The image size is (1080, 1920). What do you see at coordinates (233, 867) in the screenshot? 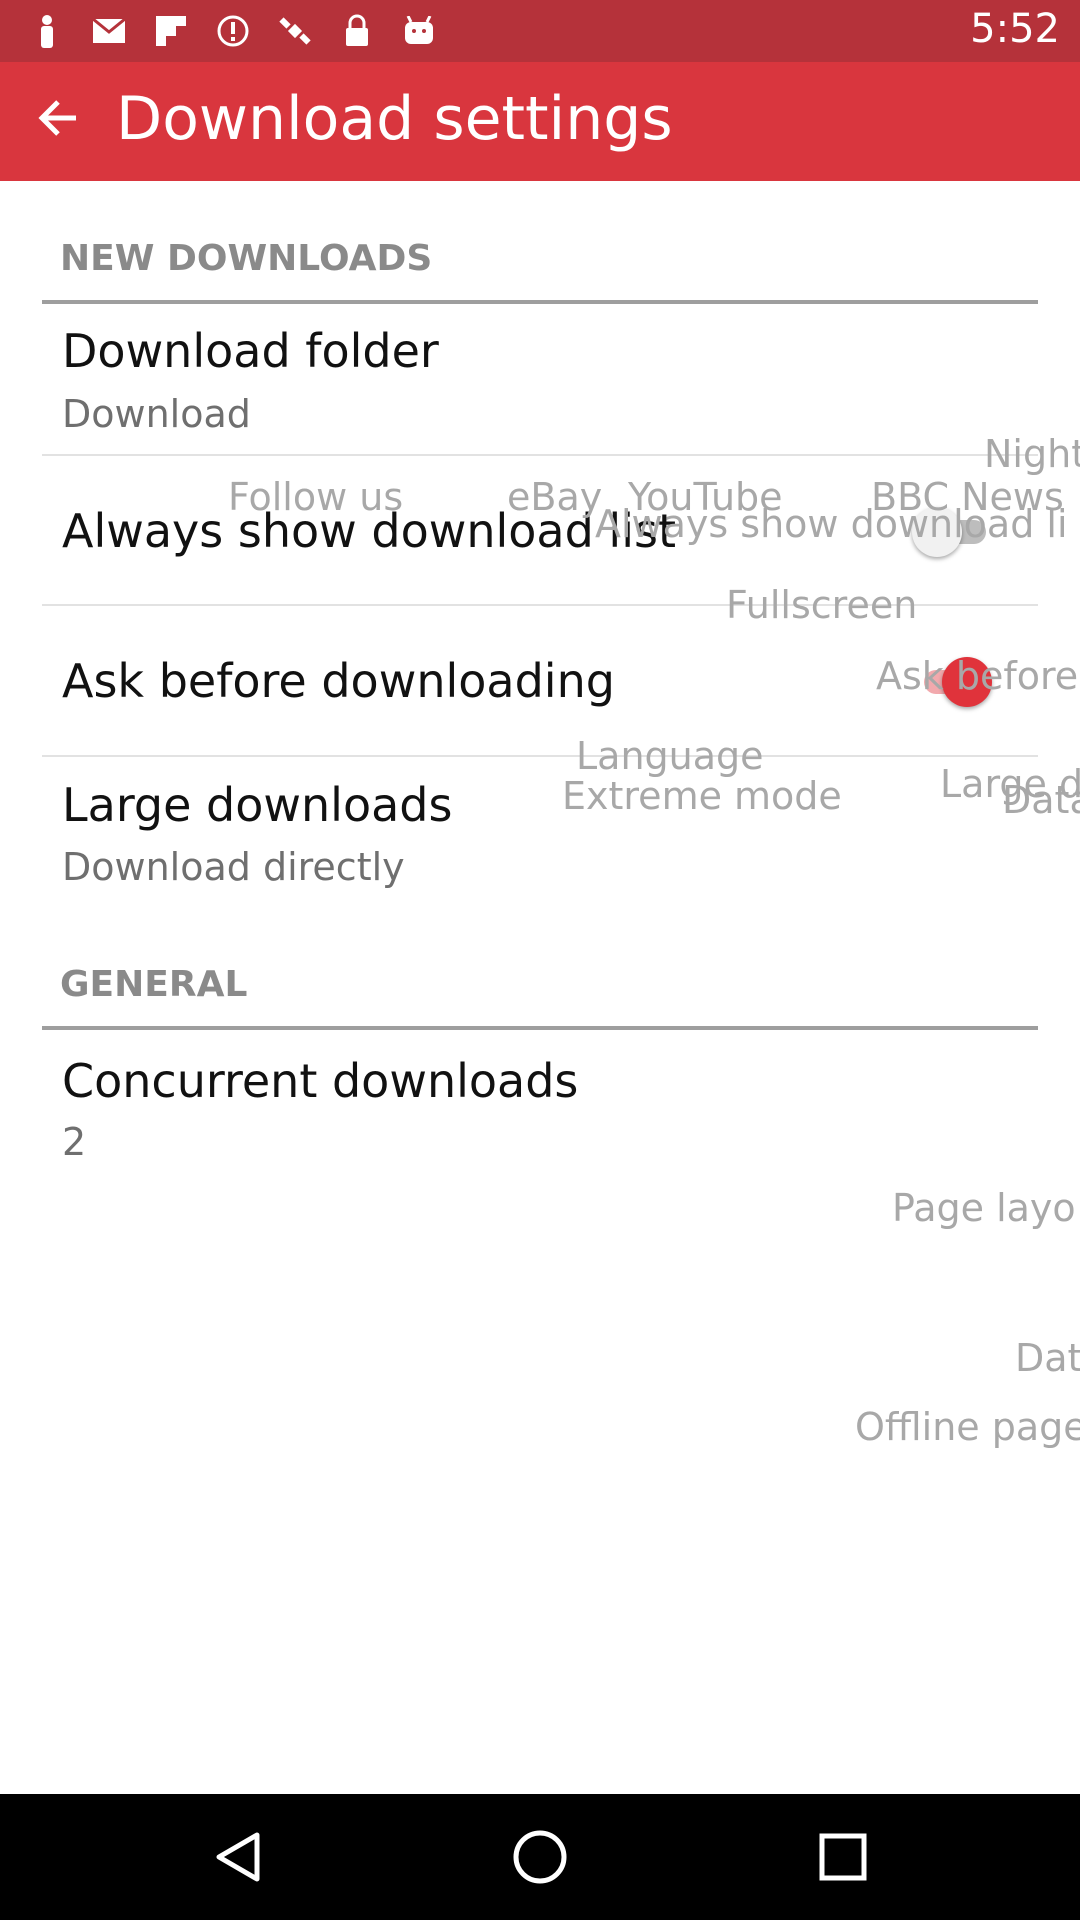
I see `setting-subtitle: Download directly` at bounding box center [233, 867].